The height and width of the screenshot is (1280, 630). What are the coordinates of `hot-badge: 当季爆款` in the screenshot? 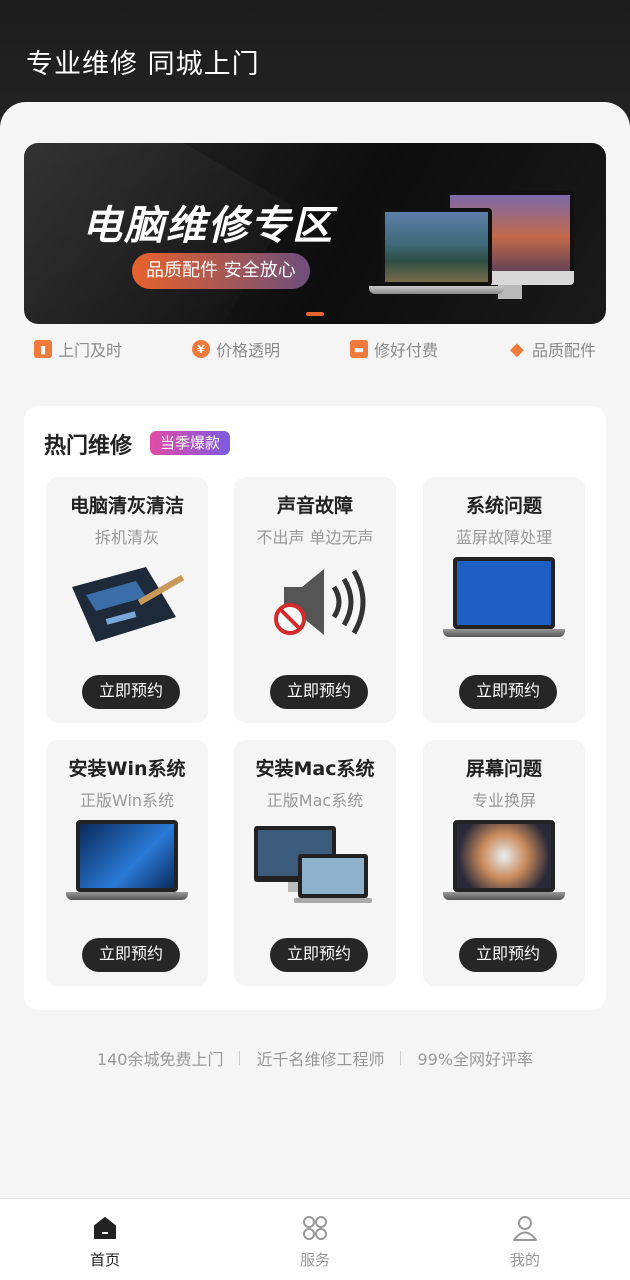 It's located at (190, 443).